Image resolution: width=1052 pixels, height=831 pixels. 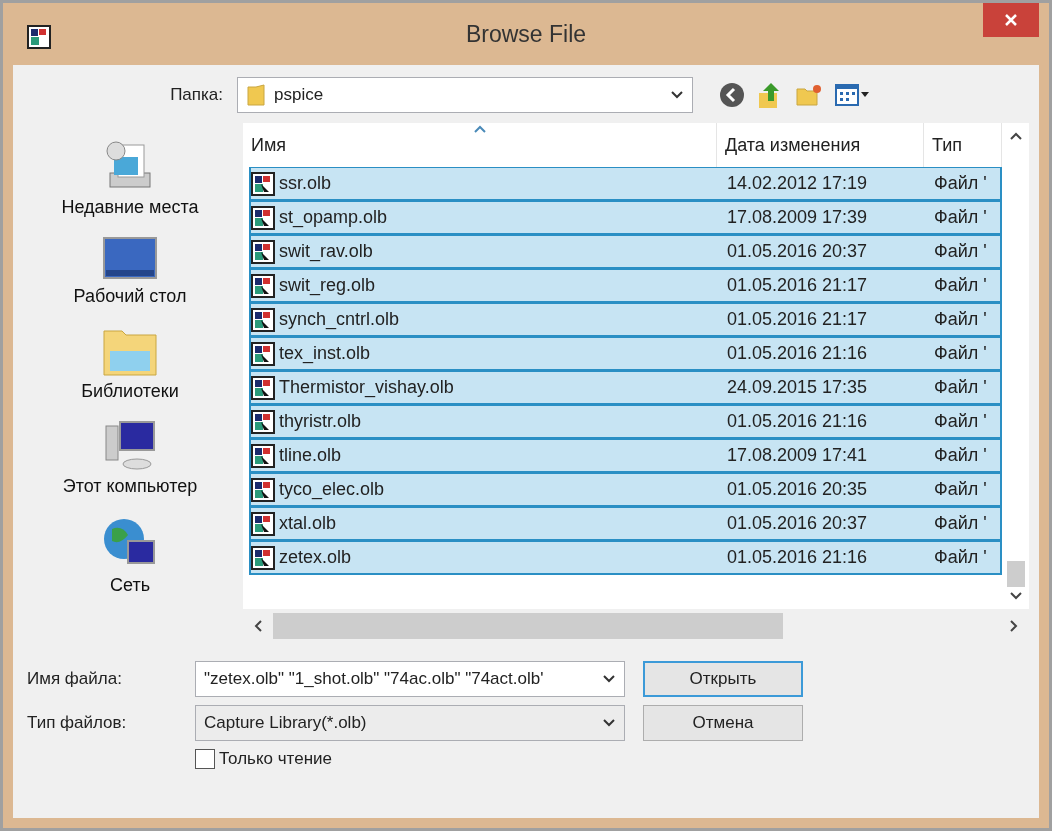 What do you see at coordinates (130, 446) in the screenshot?
I see `computer-icon` at bounding box center [130, 446].